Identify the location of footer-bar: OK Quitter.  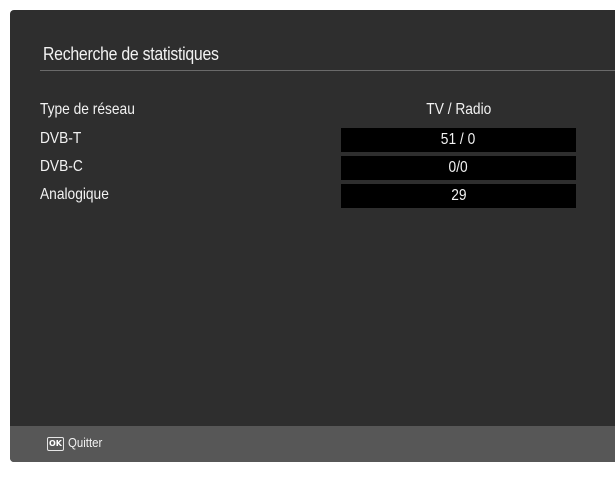
(312, 444).